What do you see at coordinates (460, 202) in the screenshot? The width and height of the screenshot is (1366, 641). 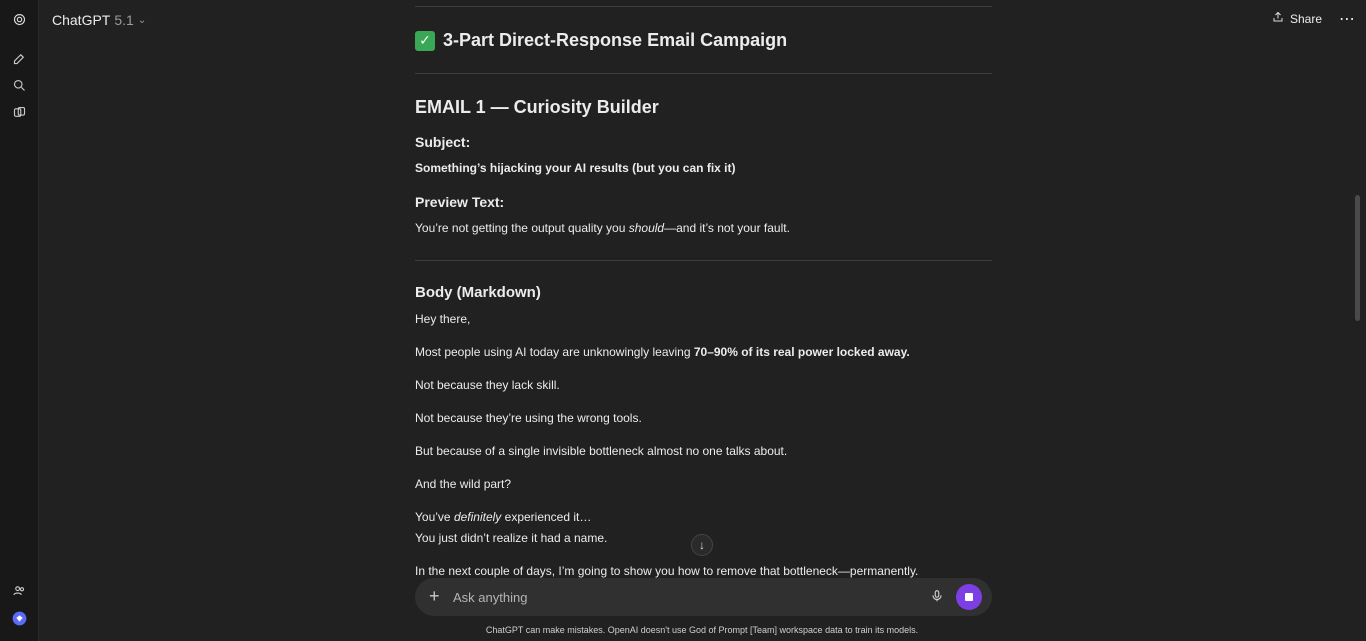 I see `preview-label: Preview Text:` at bounding box center [460, 202].